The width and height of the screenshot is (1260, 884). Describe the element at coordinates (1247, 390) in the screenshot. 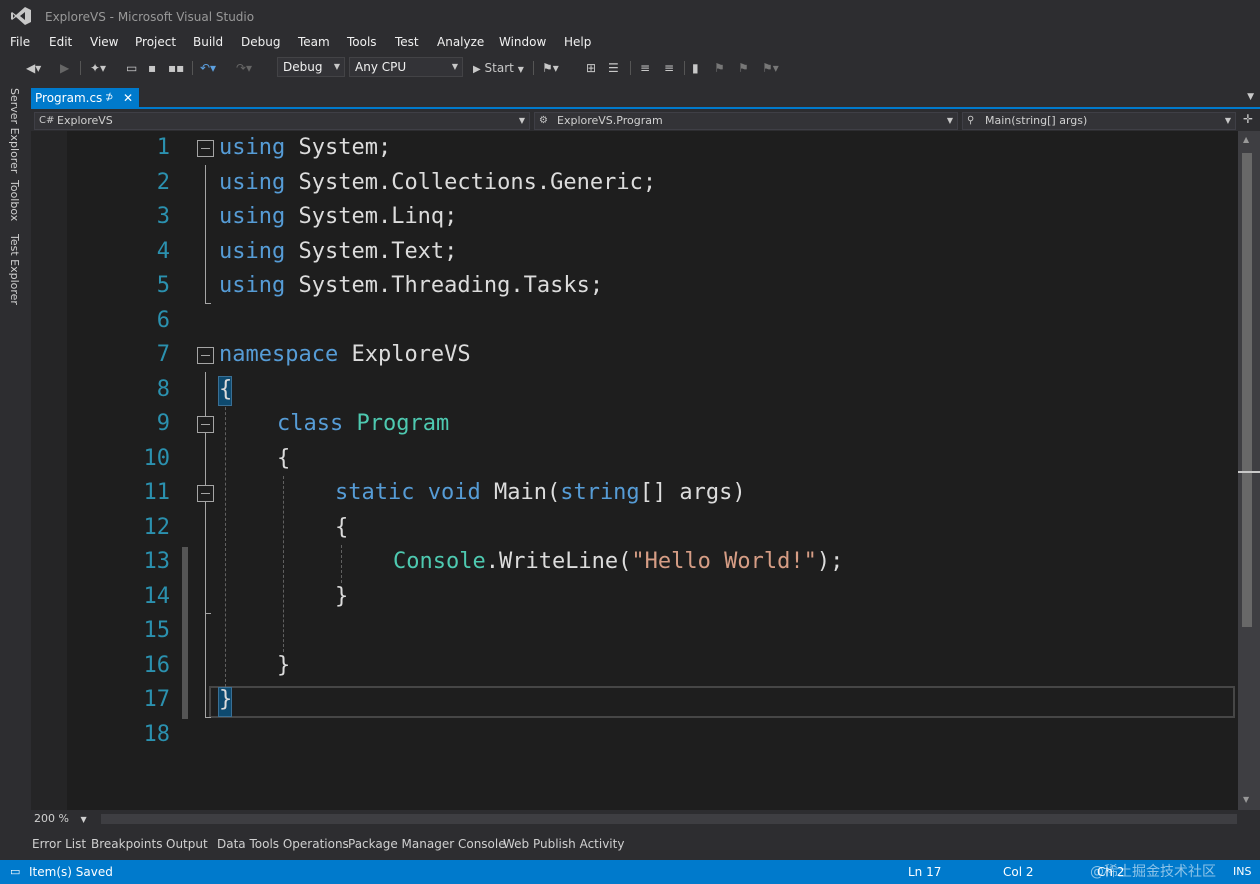

I see `scrollbar-thumb` at that location.